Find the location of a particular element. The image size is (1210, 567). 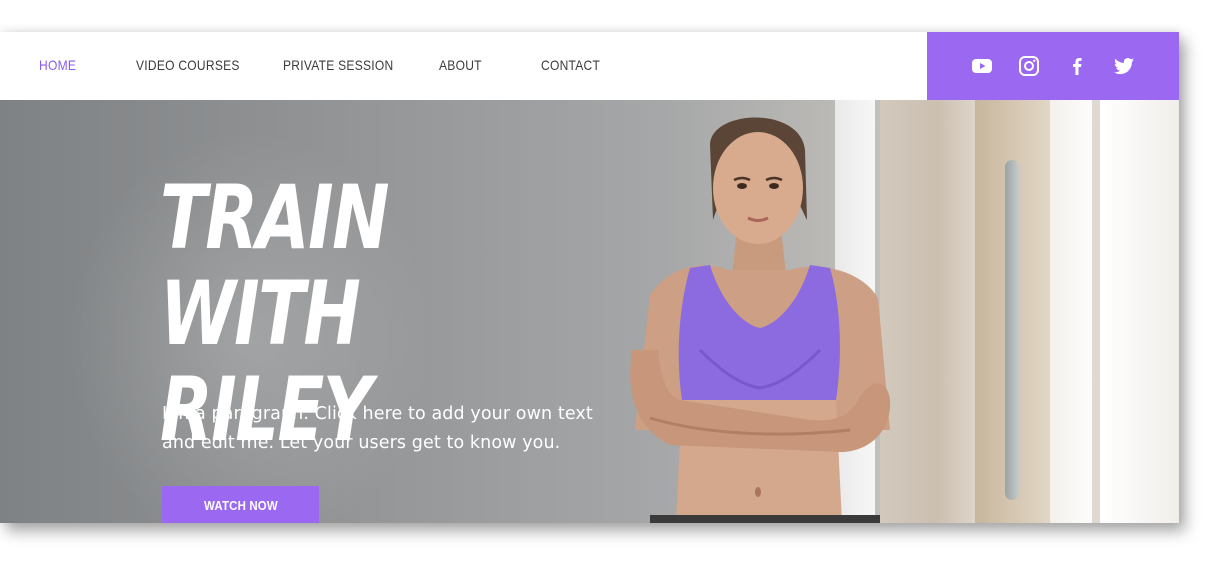

nav-item-home: HOME is located at coordinates (57, 65).